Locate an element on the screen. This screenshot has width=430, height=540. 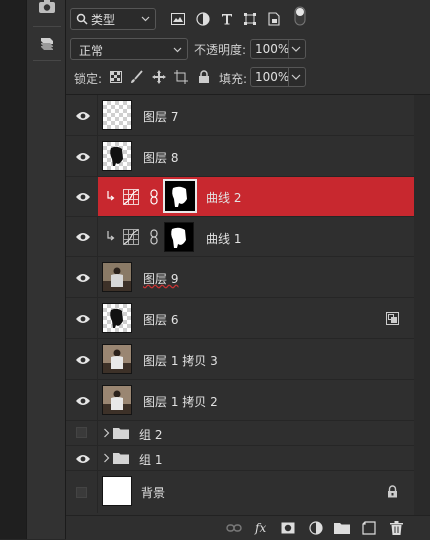
opacity-label: 不透明度: is located at coordinates (220, 50).